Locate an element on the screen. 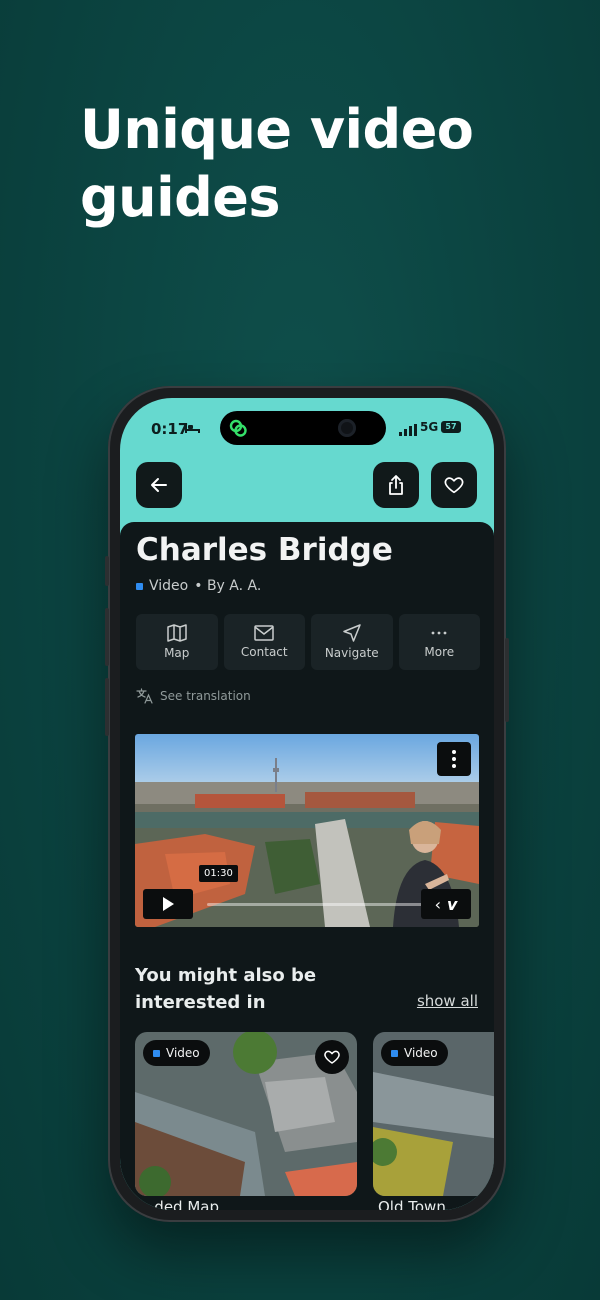  network-type: 5G is located at coordinates (429, 427).